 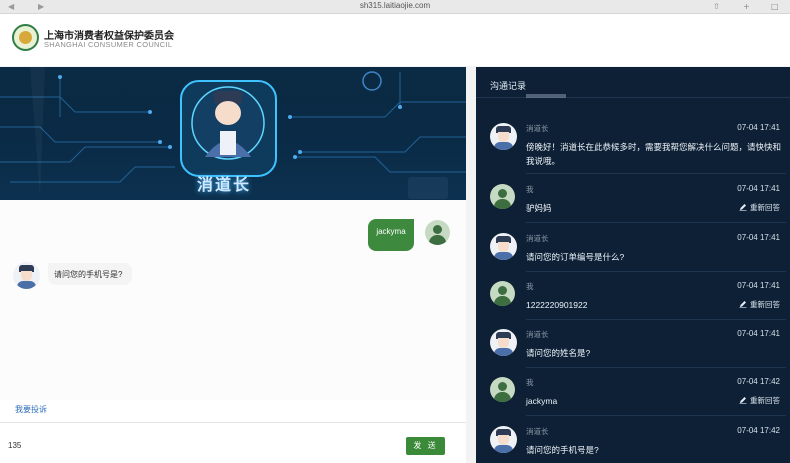 What do you see at coordinates (558, 353) in the screenshot?
I see `message-text: 请问您的姓名是?` at bounding box center [558, 353].